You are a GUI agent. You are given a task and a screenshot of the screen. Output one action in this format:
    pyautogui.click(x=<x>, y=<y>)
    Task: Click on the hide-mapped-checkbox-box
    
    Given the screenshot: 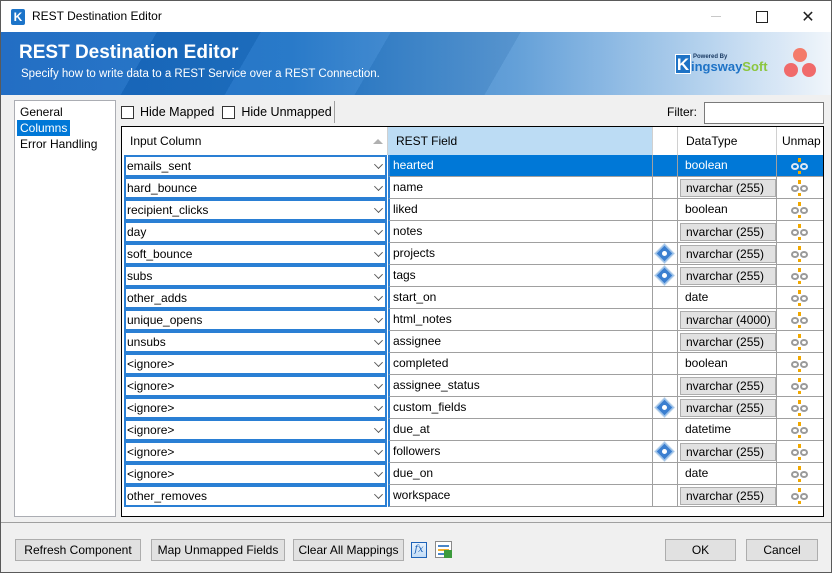 What is the action you would take?
    pyautogui.click(x=127, y=112)
    